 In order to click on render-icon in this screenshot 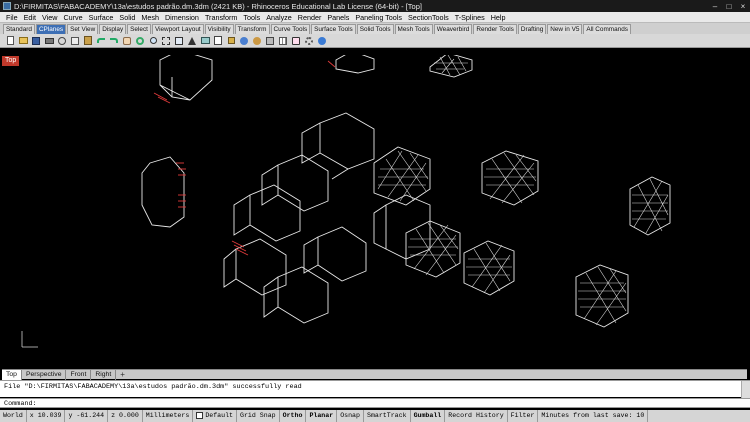, I will do `click(244, 40)`.